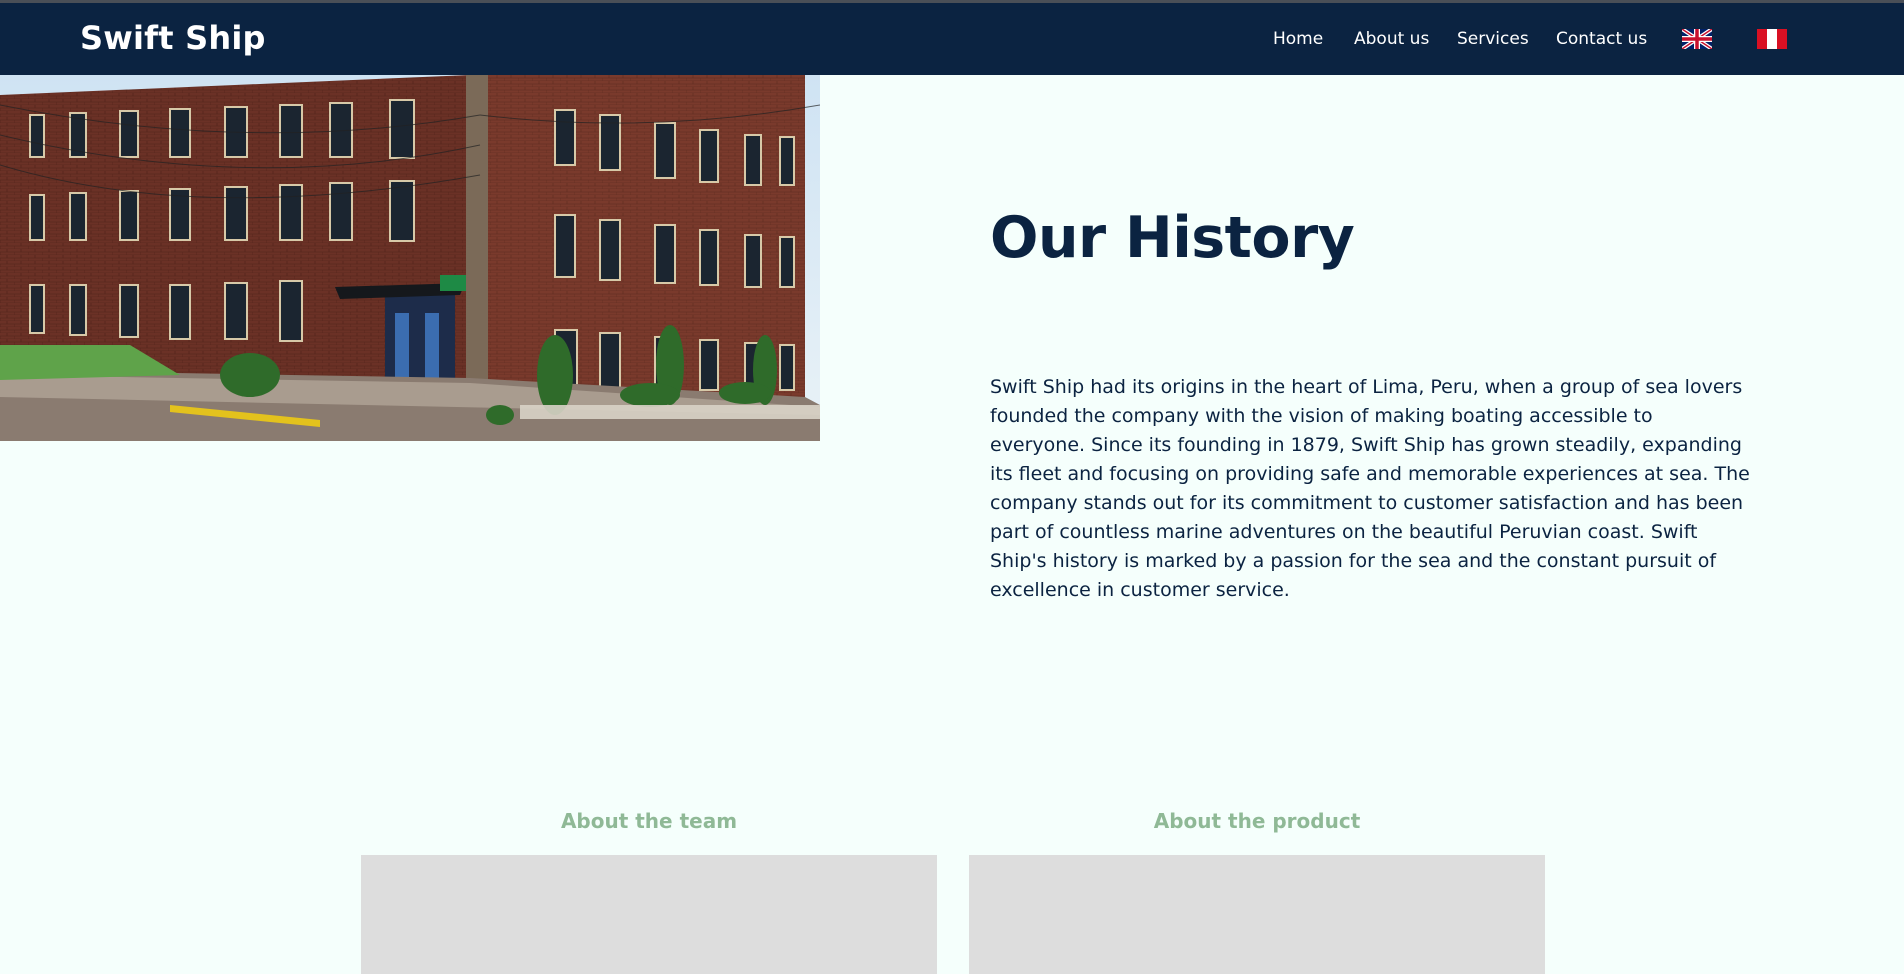 The width and height of the screenshot is (1904, 974). I want to click on card-image-team, so click(649, 914).